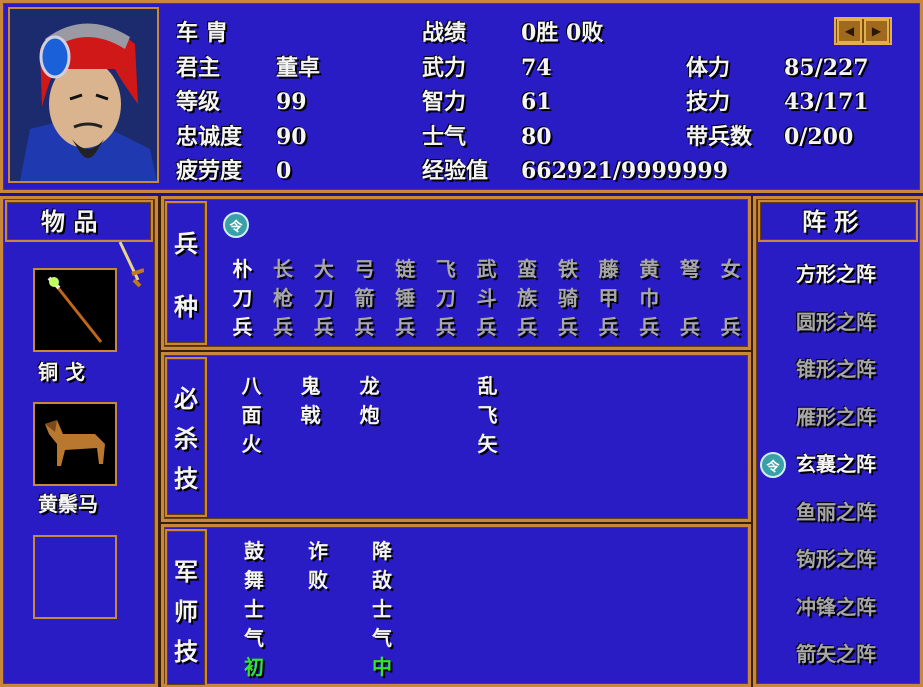  What do you see at coordinates (708, 102) in the screenshot?
I see `mp-label: 技力` at bounding box center [708, 102].